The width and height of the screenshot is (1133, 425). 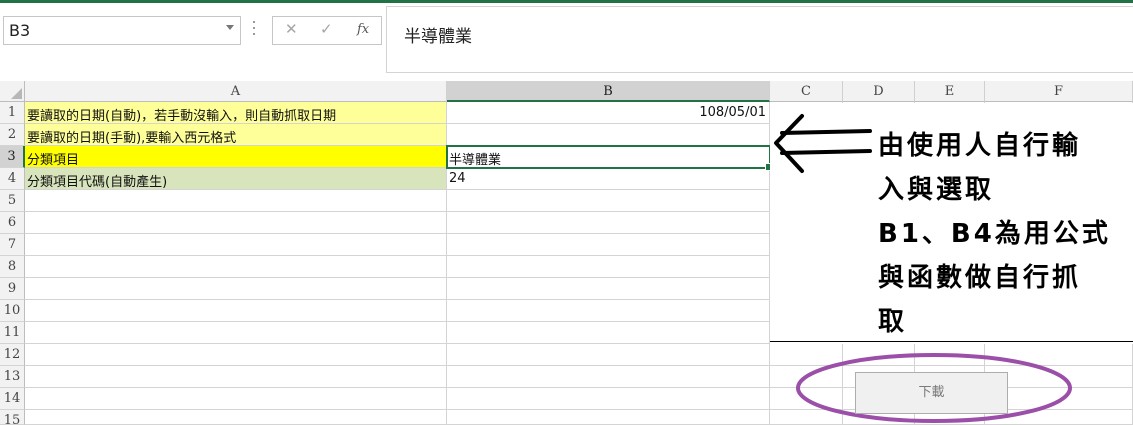 I want to click on cell-a1-text: 要讀取的日期(自動)，若手動沒輸入，則自動抓取日期, so click(x=182, y=116).